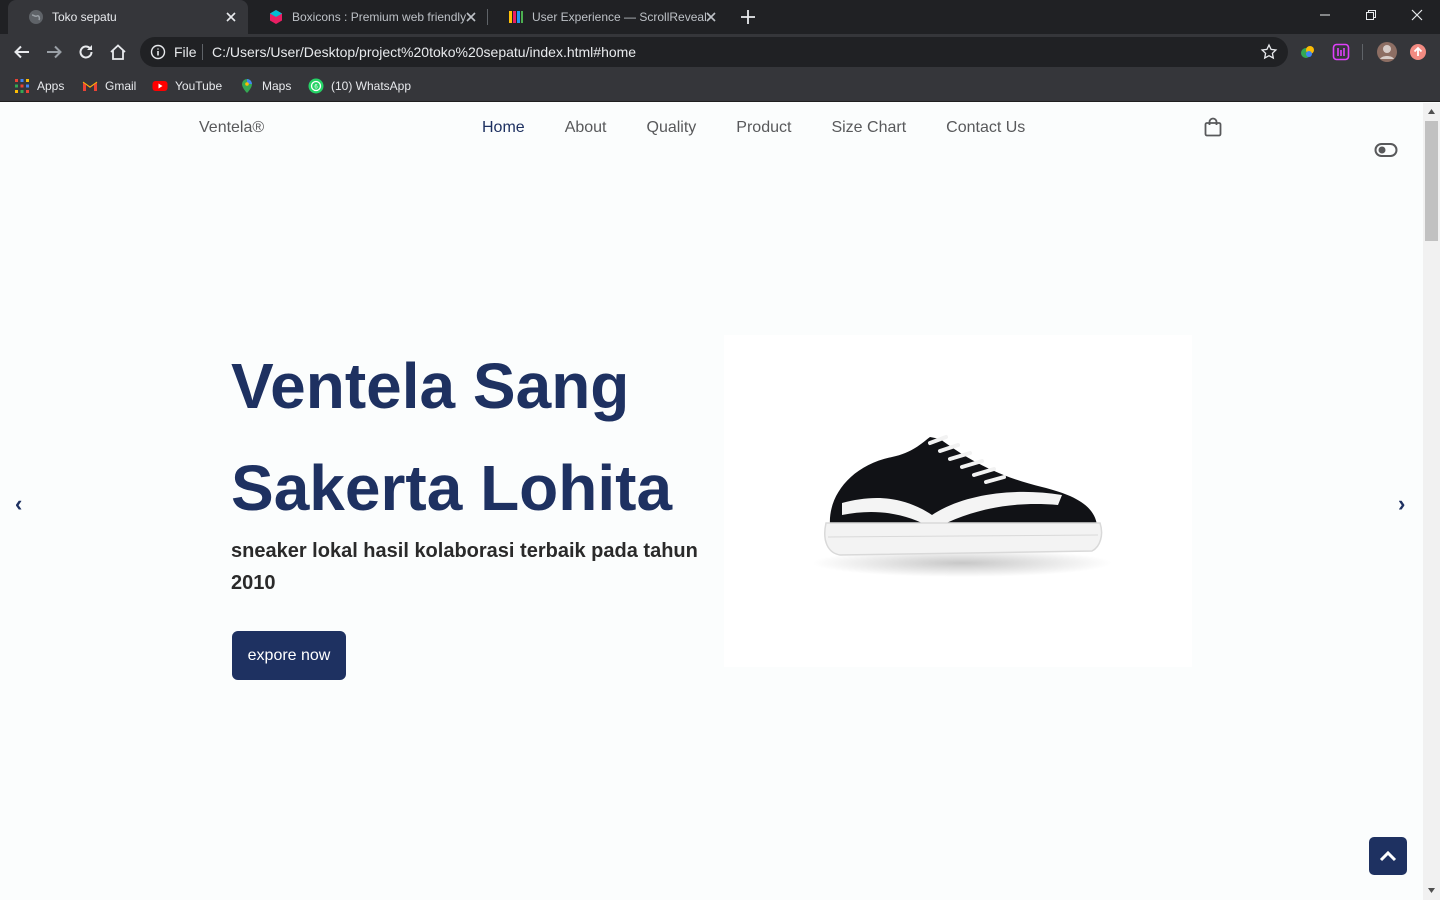 The image size is (1440, 900). What do you see at coordinates (1431, 890) in the screenshot?
I see `scroll-down-arrow-icon` at bounding box center [1431, 890].